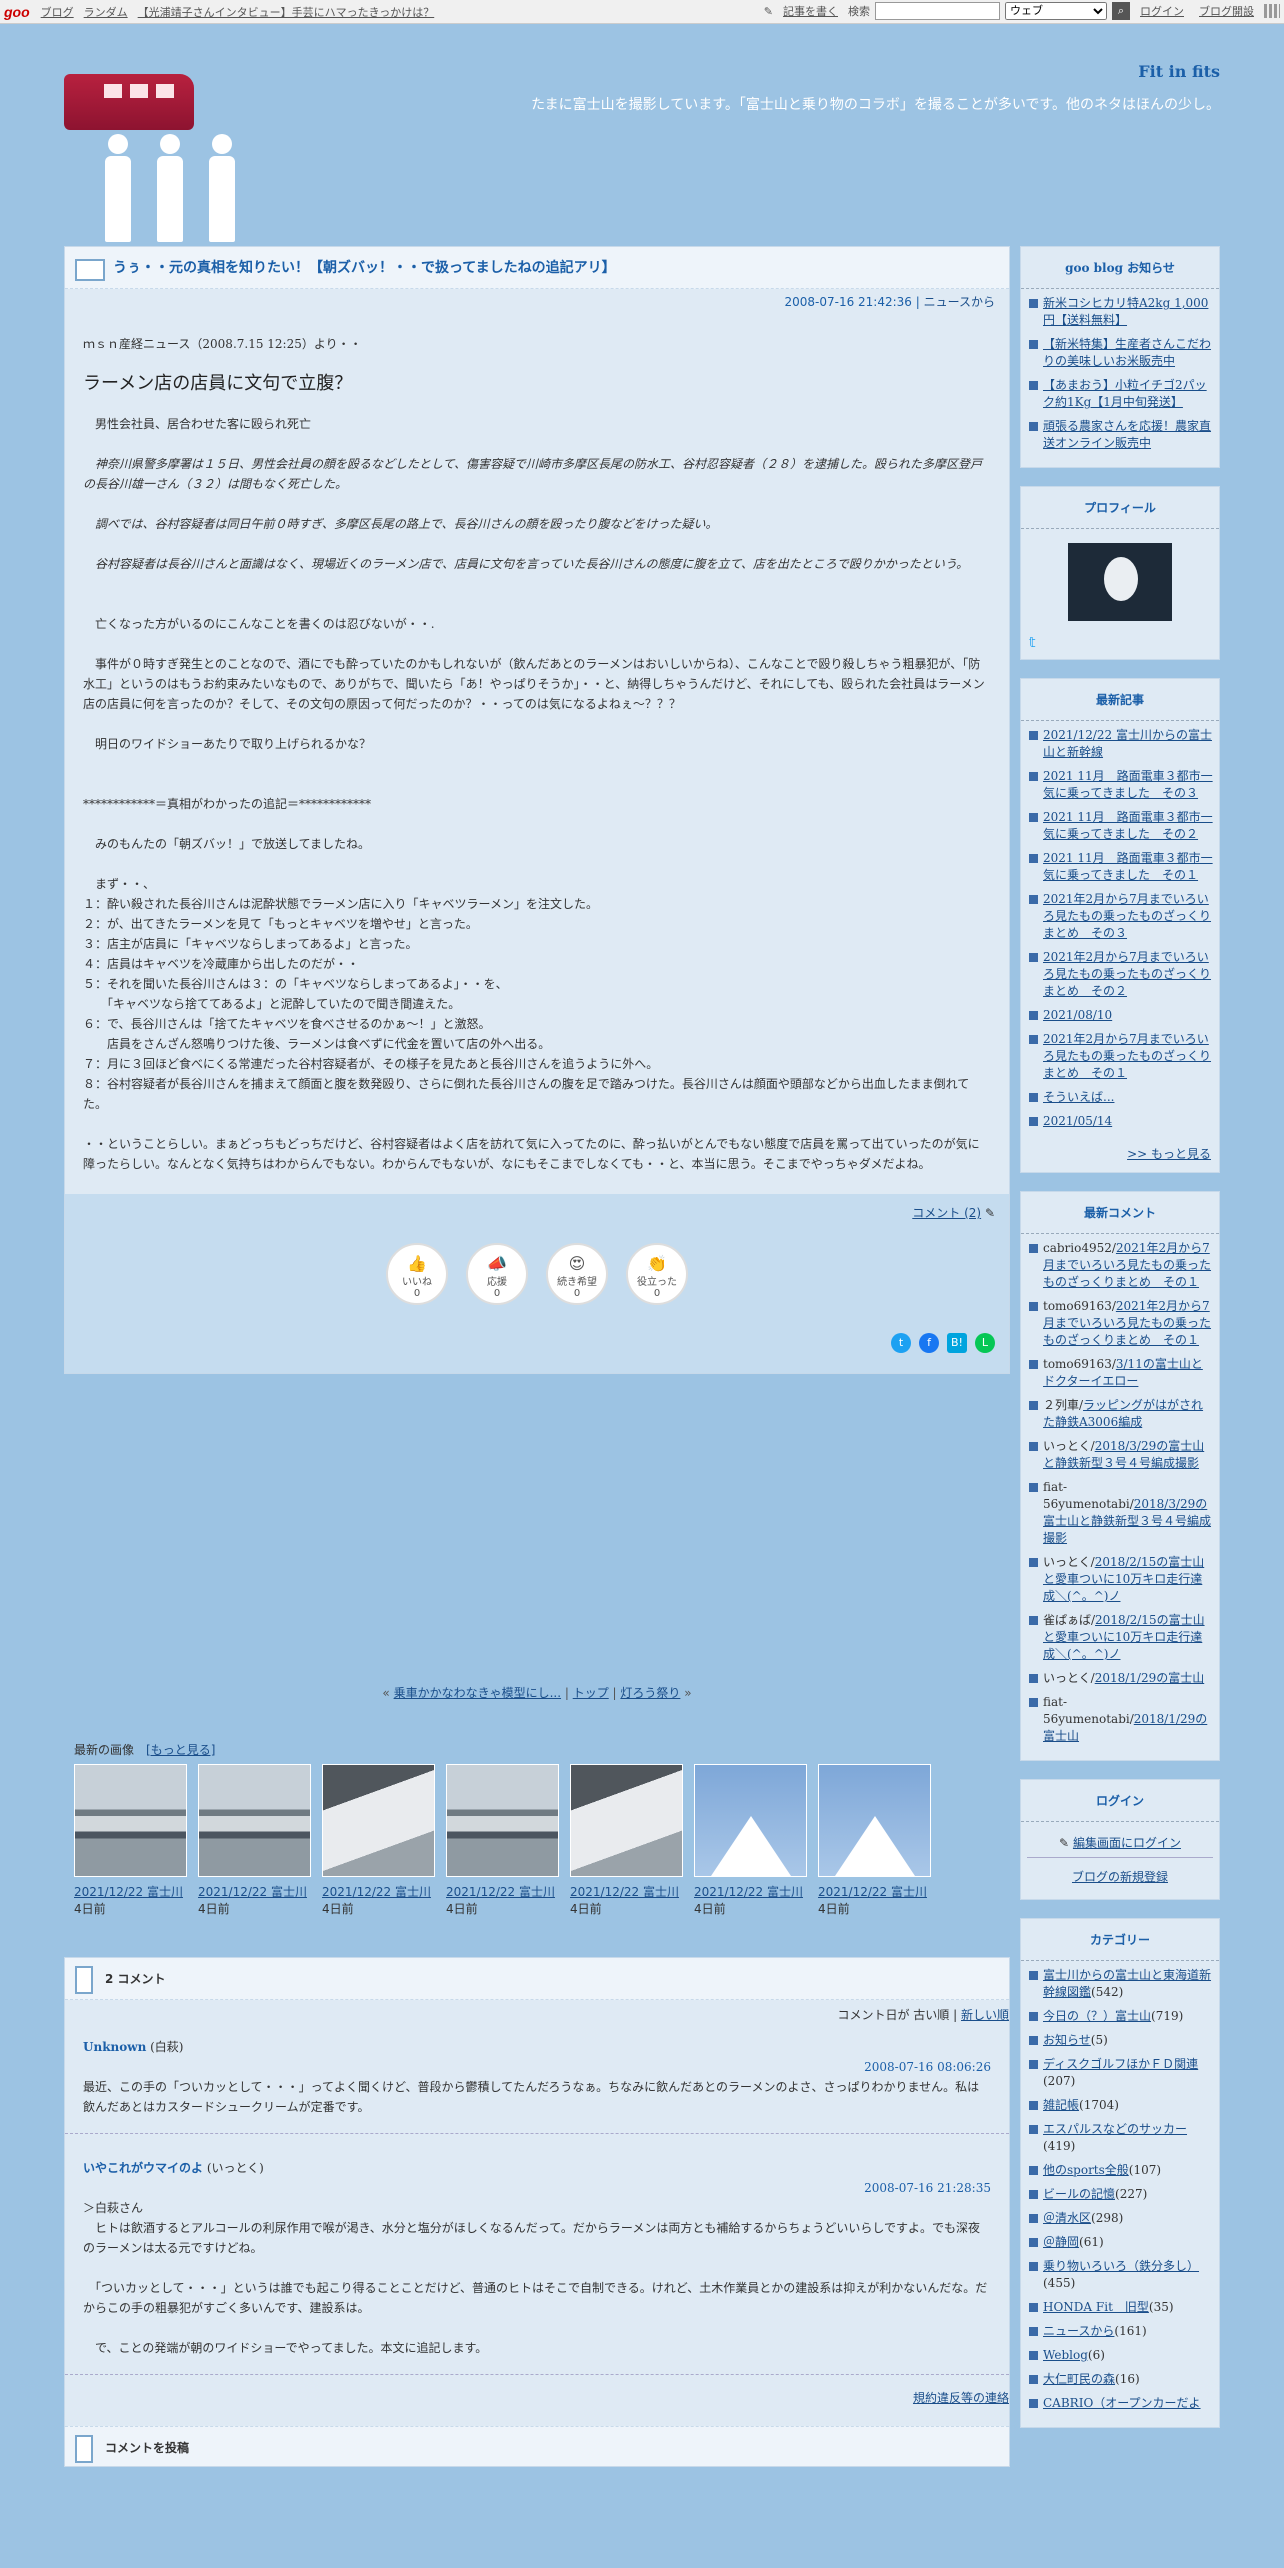 This screenshot has height=2568, width=1284. I want to click on report-link: 規約違反等の連絡, so click(961, 2398).